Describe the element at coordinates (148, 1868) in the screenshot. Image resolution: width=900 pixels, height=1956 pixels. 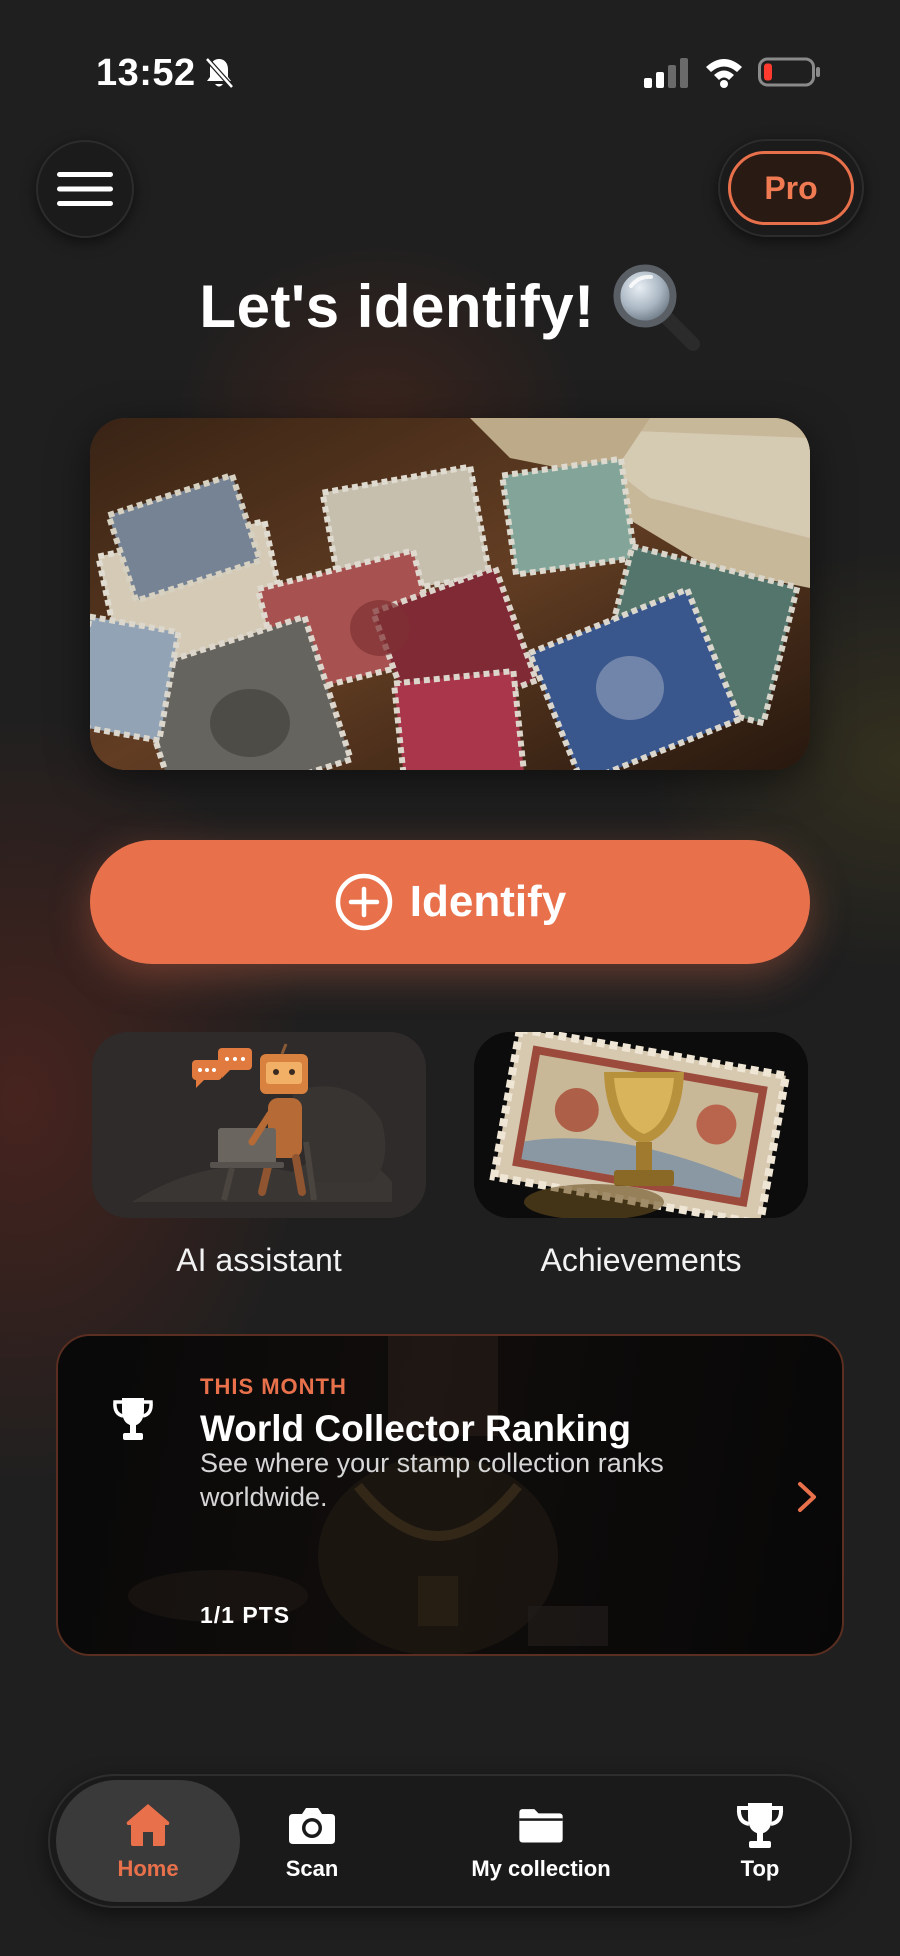
I see `tab-home-label: Home` at that location.